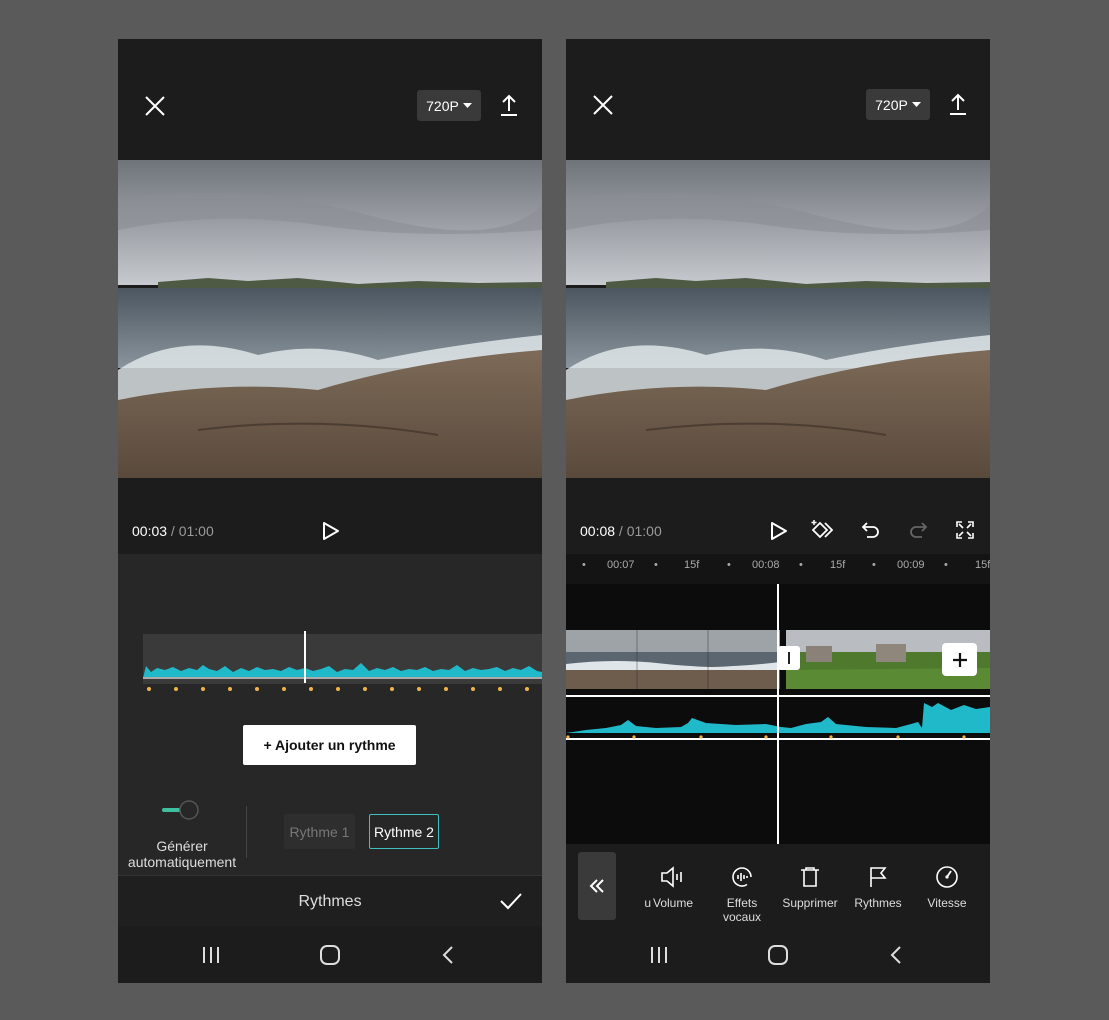 Image resolution: width=1109 pixels, height=1020 pixels. Describe the element at coordinates (598, 531) in the screenshot. I see `current-time: 00:08` at that location.